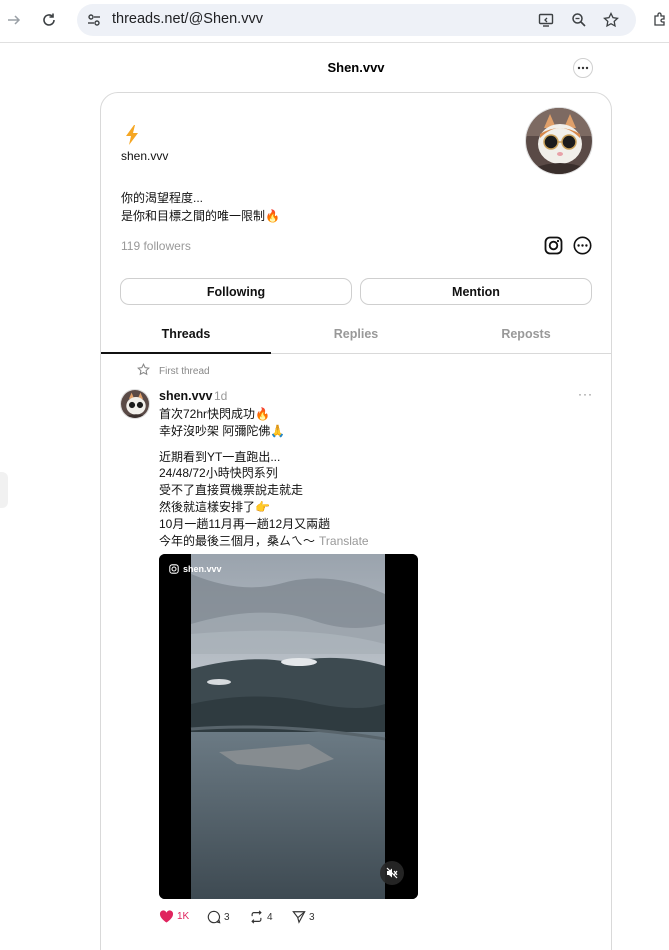  I want to click on pin-star-icon, so click(143, 371).